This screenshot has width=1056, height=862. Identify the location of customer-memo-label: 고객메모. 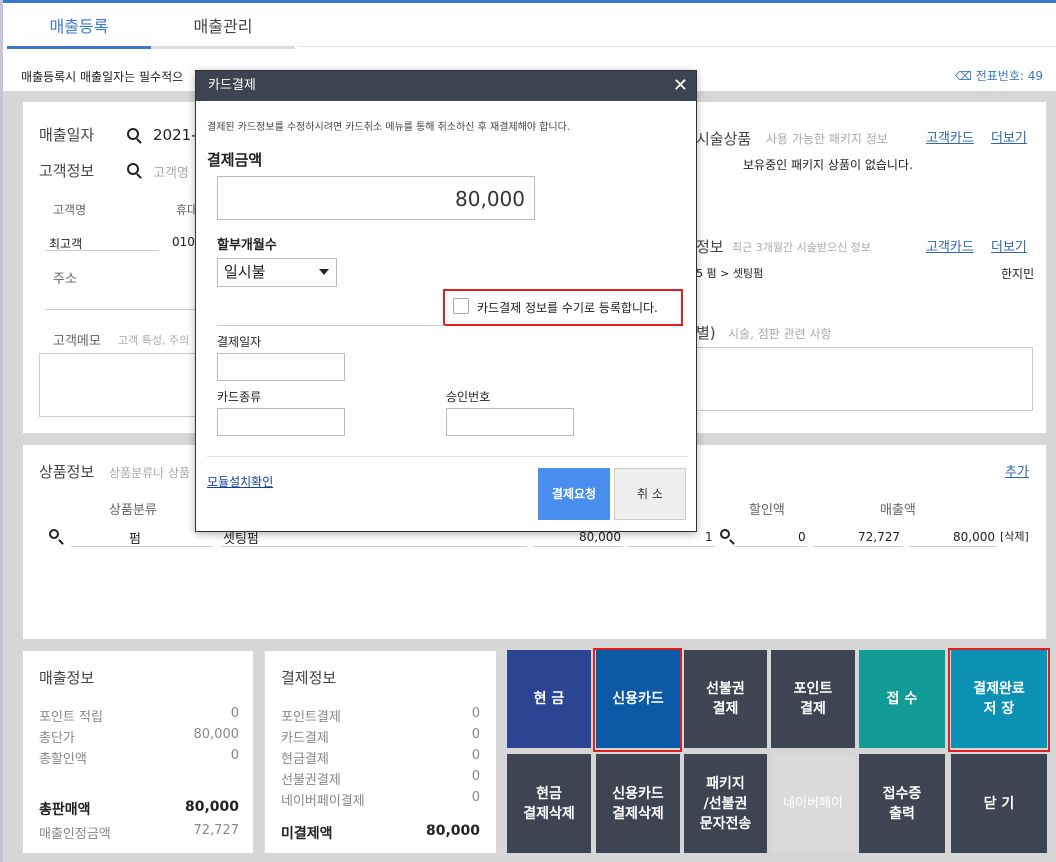
(77, 341).